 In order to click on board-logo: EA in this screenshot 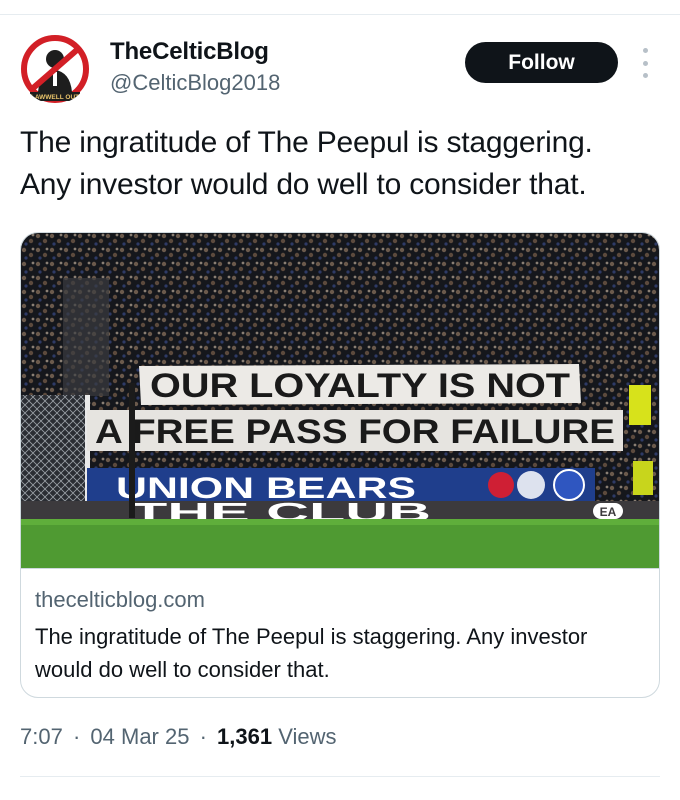, I will do `click(608, 512)`.